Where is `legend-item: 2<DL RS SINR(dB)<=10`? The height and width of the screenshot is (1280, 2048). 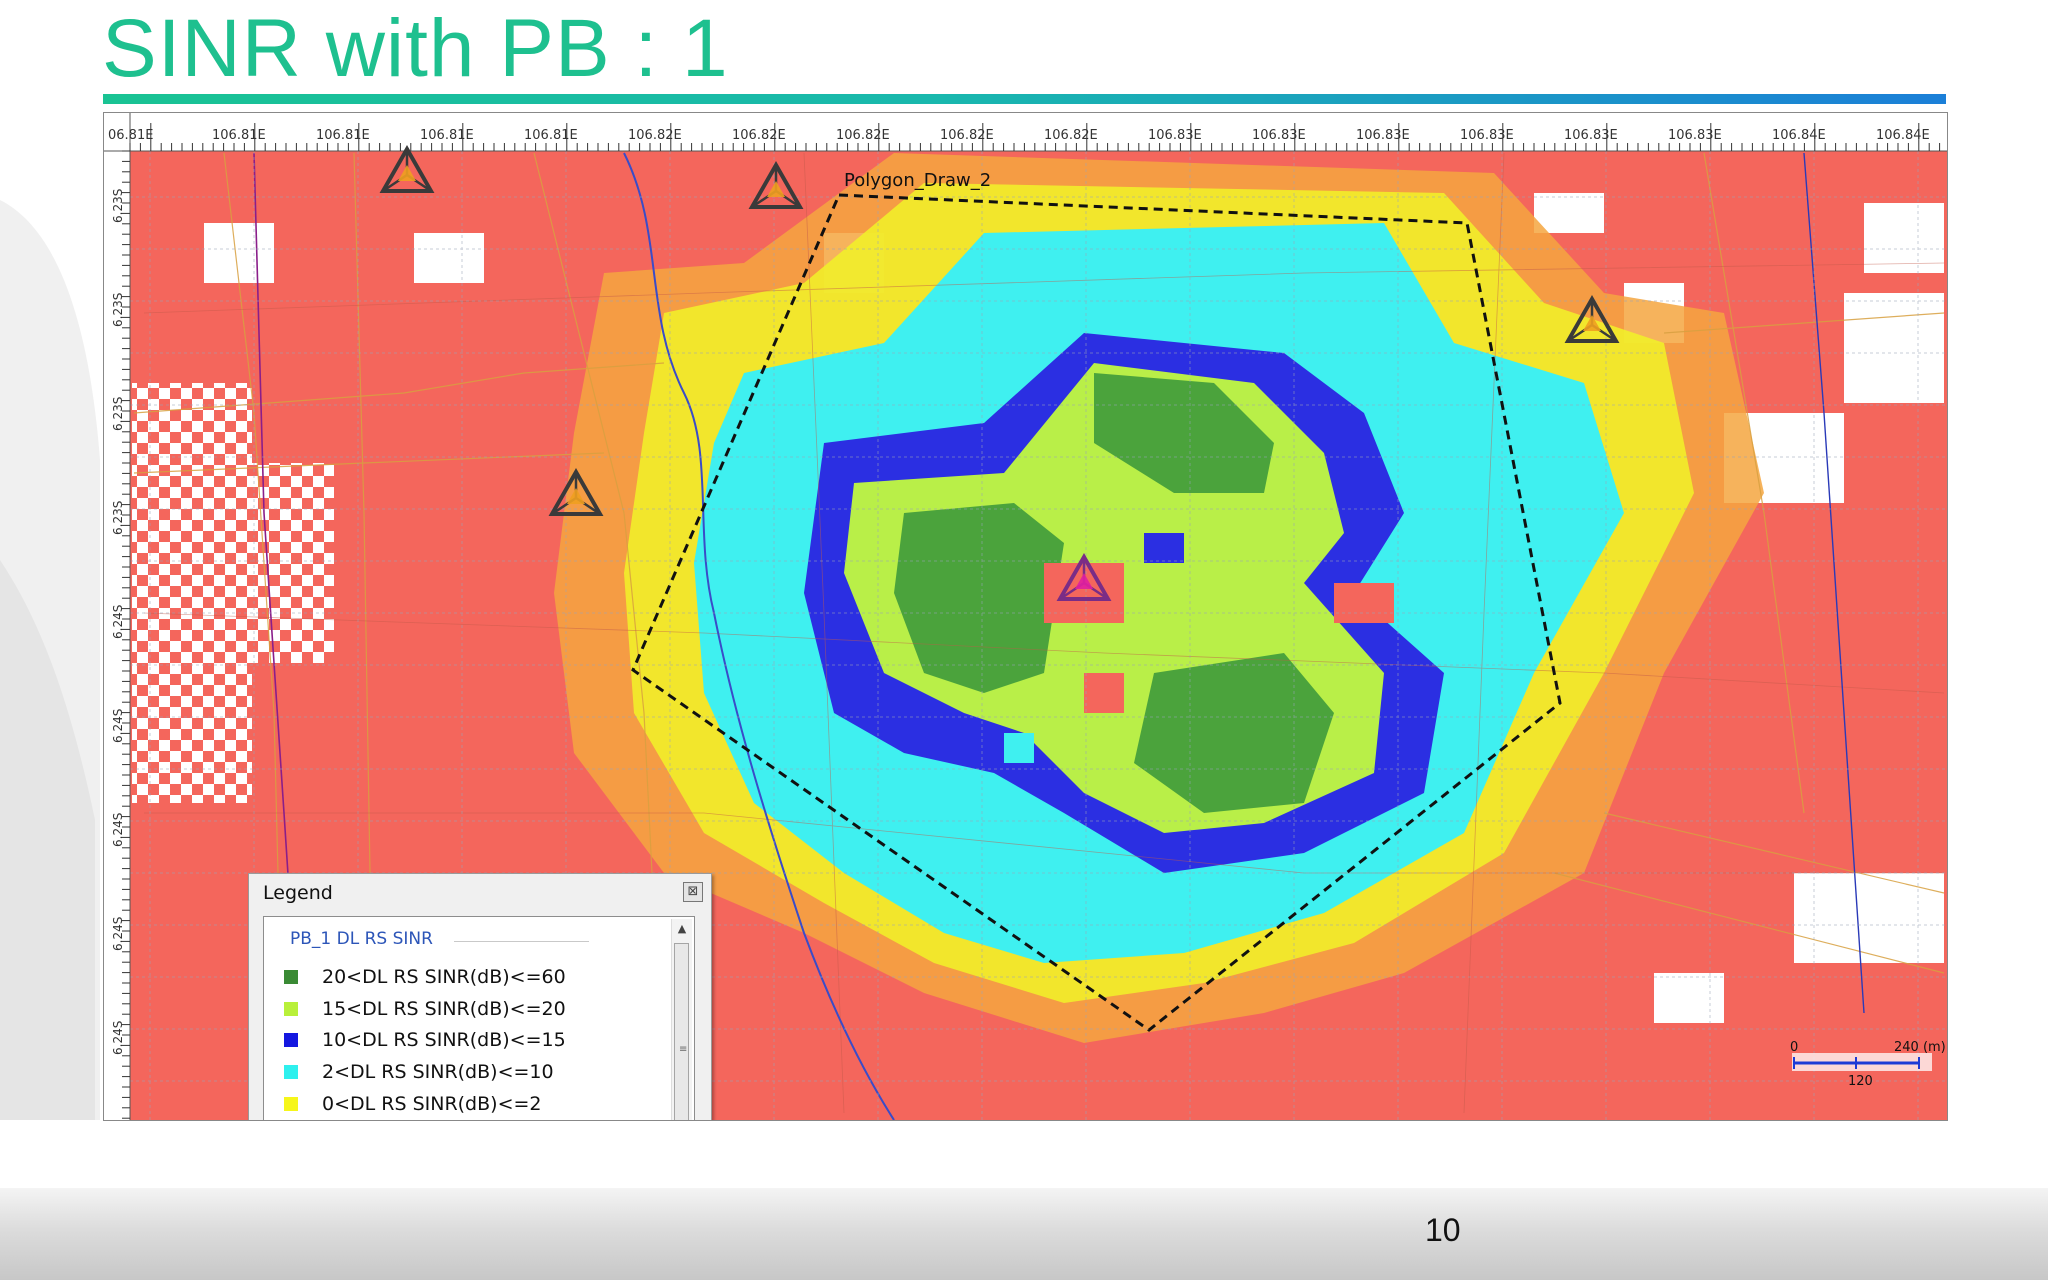
legend-item: 2<DL RS SINR(dB)<=10 is located at coordinates (425, 1072).